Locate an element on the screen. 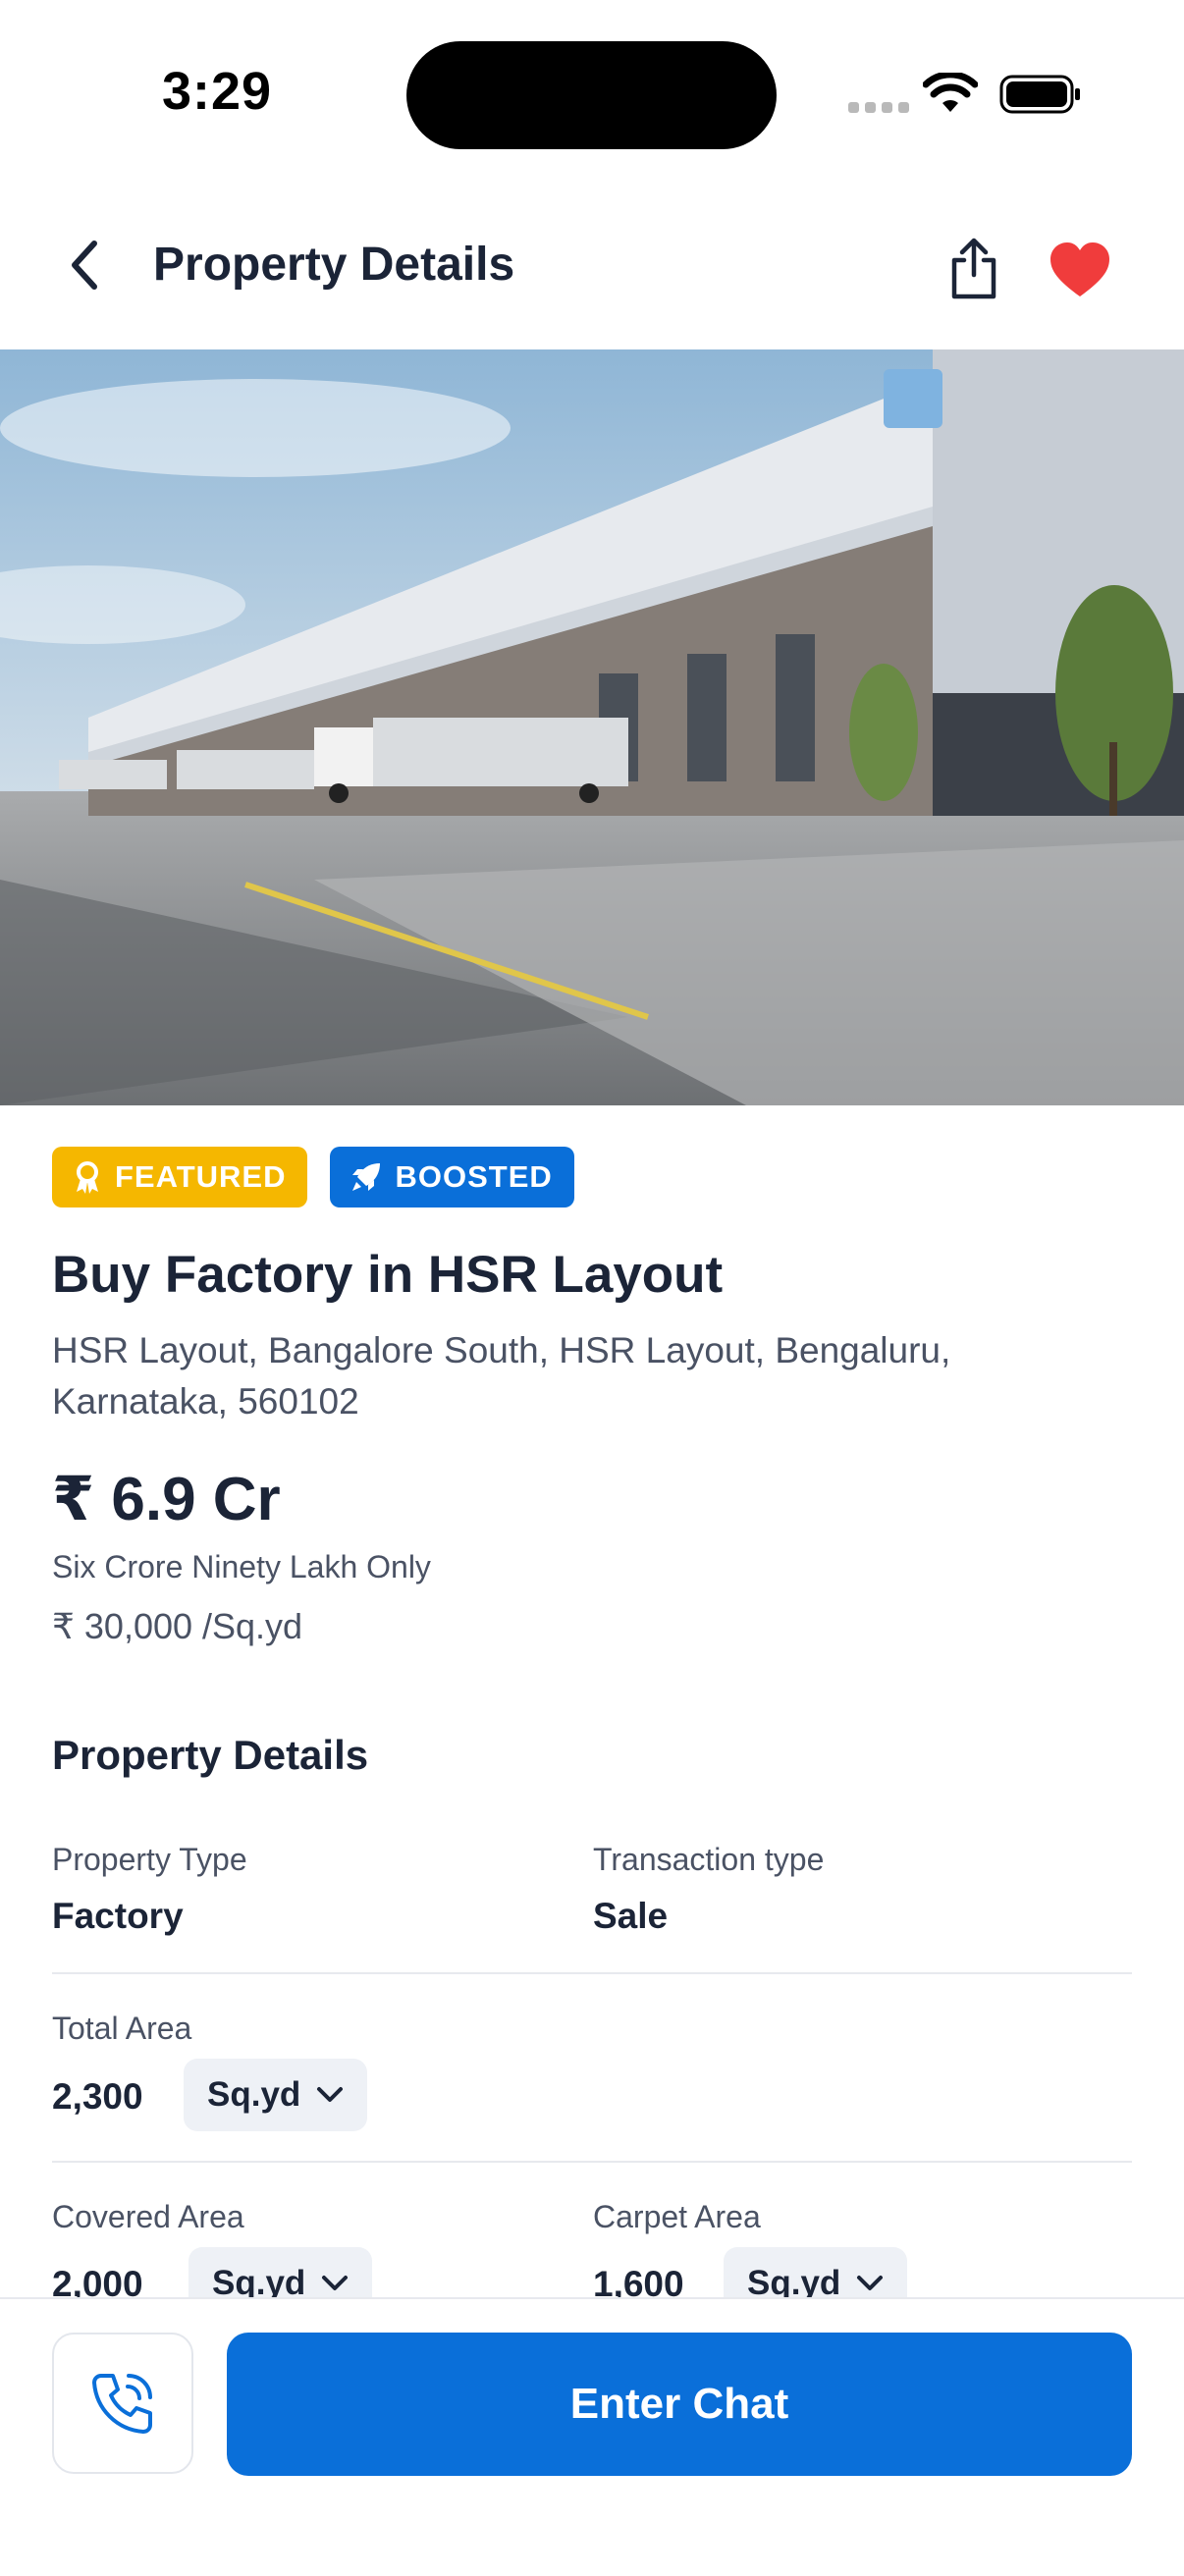 The width and height of the screenshot is (1184, 2576). boosted-label: BOOSTED is located at coordinates (474, 1176).